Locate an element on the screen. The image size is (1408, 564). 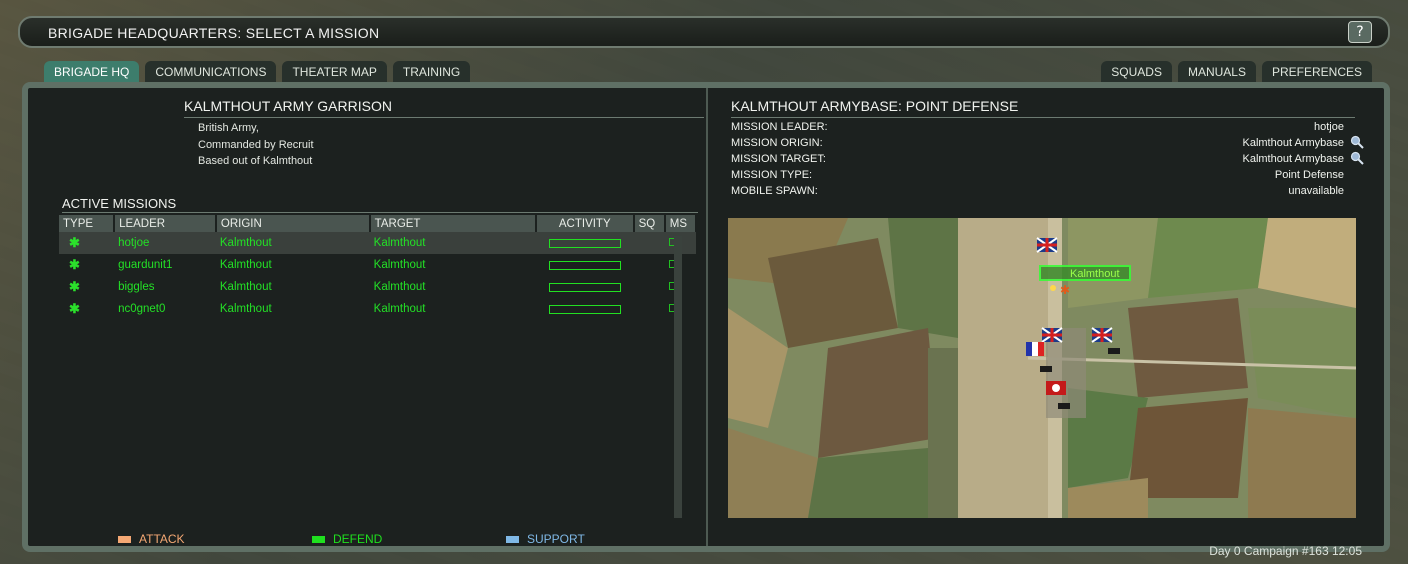
mission-origin-label: MISSION ORIGIN: is located at coordinates (777, 143).